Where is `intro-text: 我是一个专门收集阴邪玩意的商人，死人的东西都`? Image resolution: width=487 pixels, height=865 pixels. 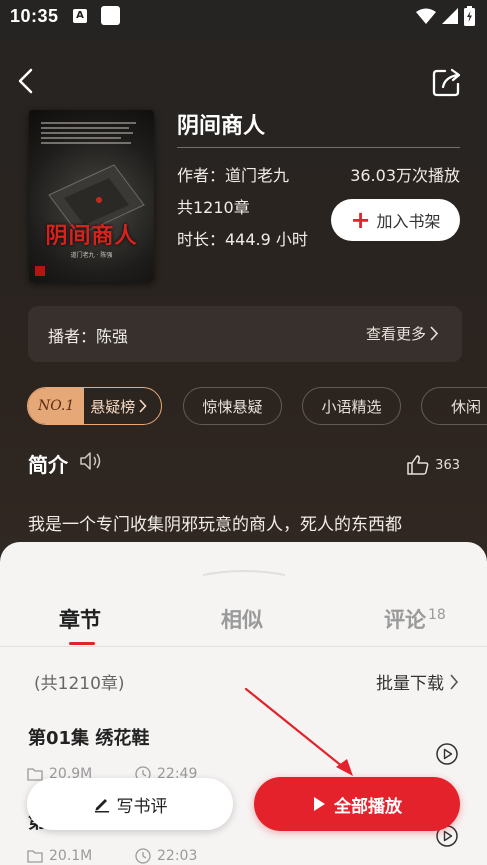 intro-text: 我是一个专门收集阴邪玩意的商人，死人的东西都 is located at coordinates (215, 522).